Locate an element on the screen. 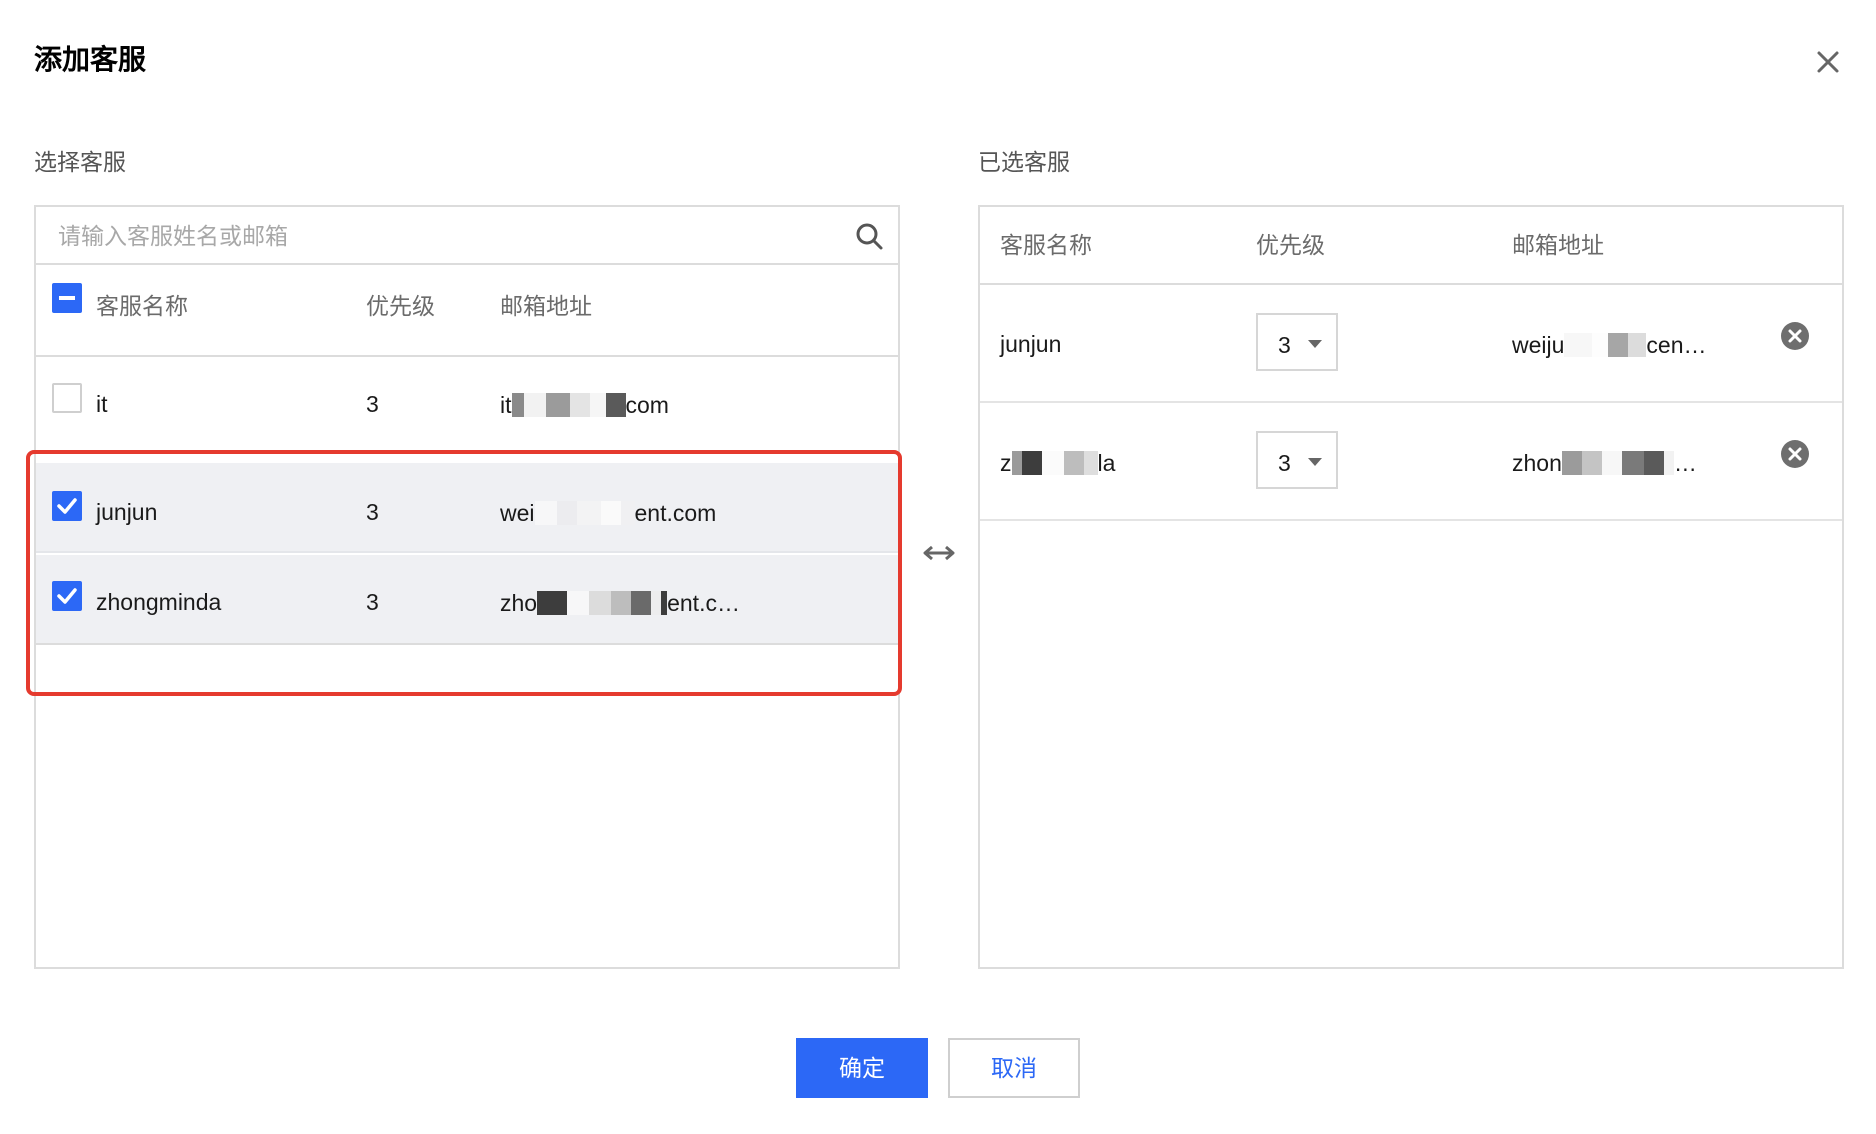  name-suffix: la is located at coordinates (1106, 463).